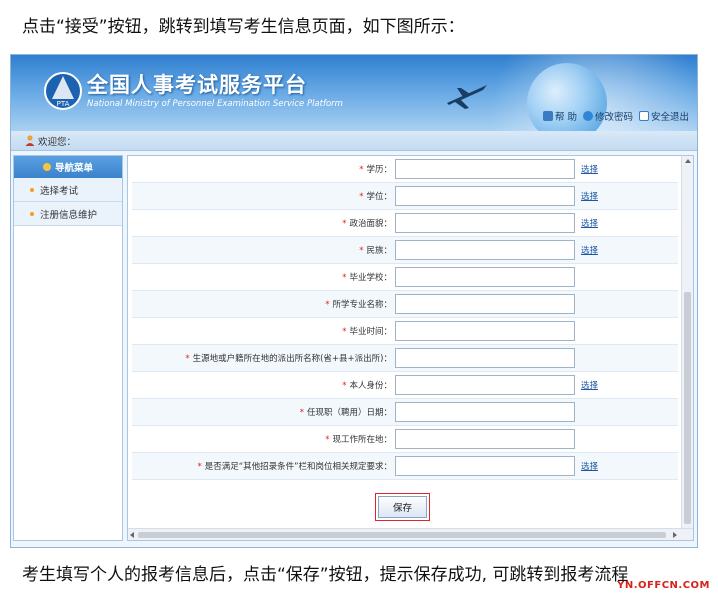 This screenshot has height=593, width=718. I want to click on nav-menu-header: 导航菜单, so click(68, 167).